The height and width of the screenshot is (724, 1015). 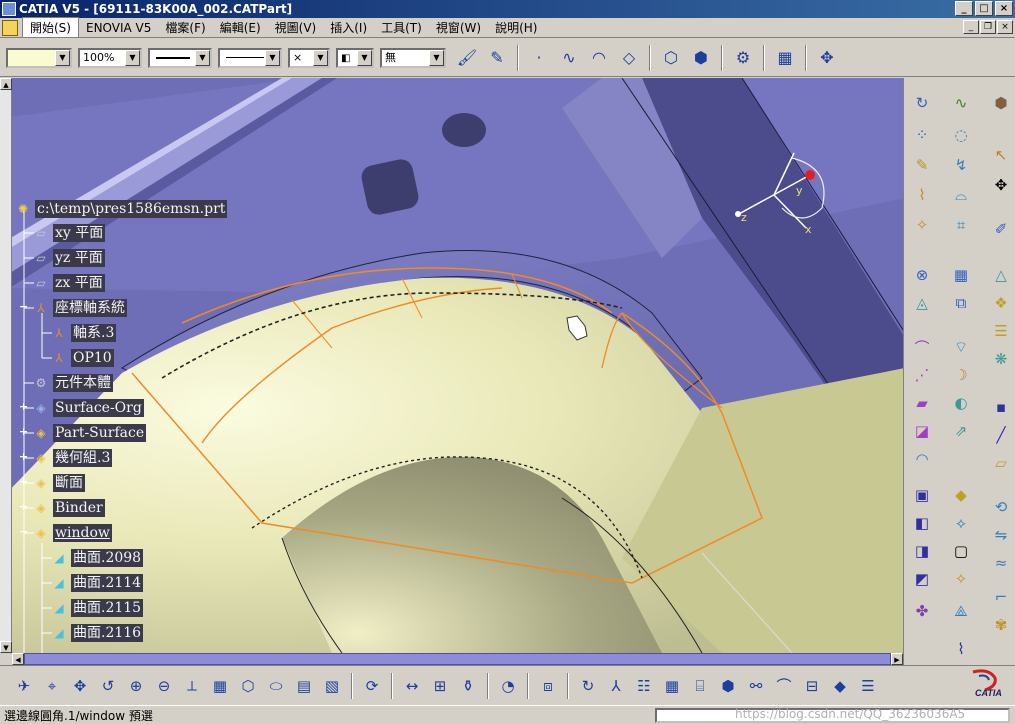 What do you see at coordinates (348, 27) in the screenshot?
I see `menu-insert: 插入(I)` at bounding box center [348, 27].